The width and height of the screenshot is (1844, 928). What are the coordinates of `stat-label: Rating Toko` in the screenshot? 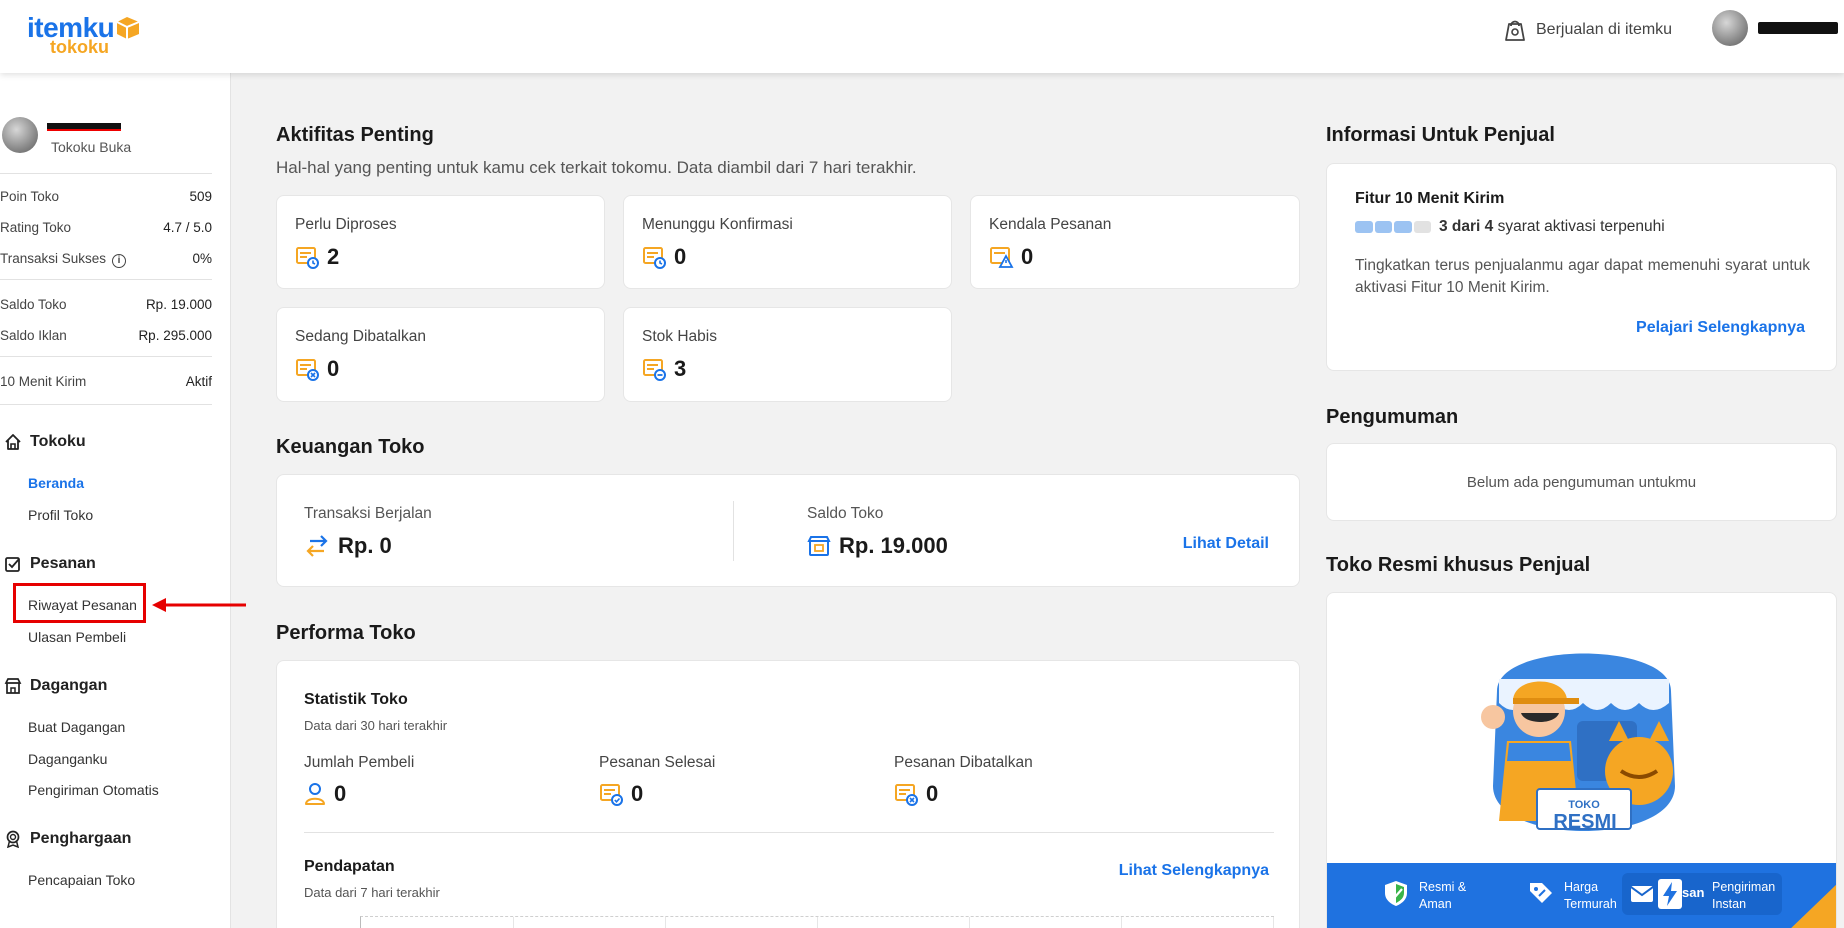 It's located at (36, 227).